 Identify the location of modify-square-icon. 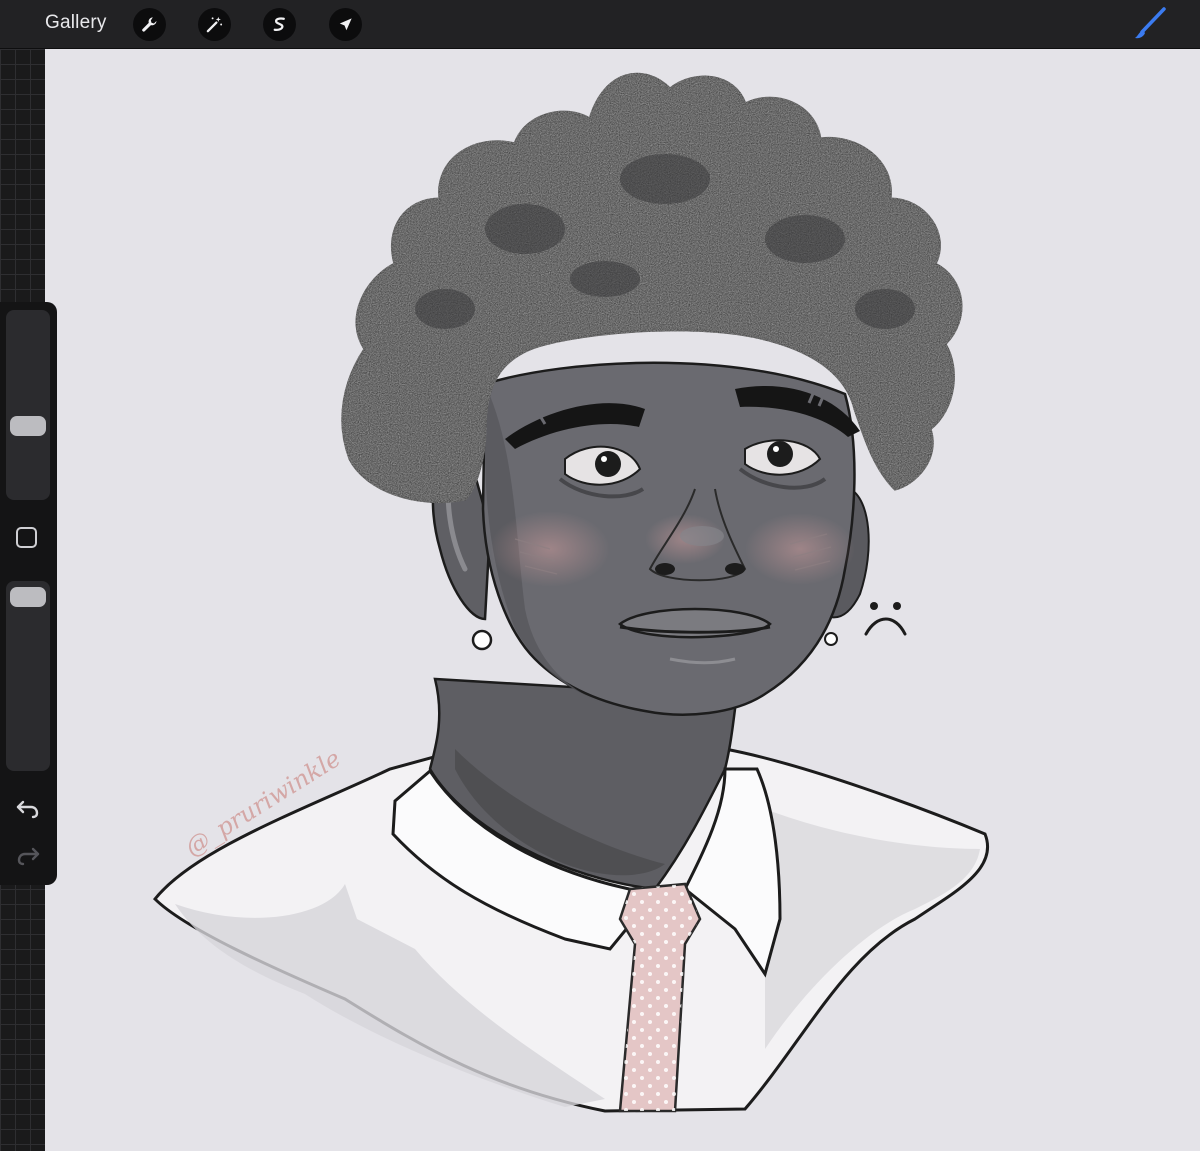
(26, 537).